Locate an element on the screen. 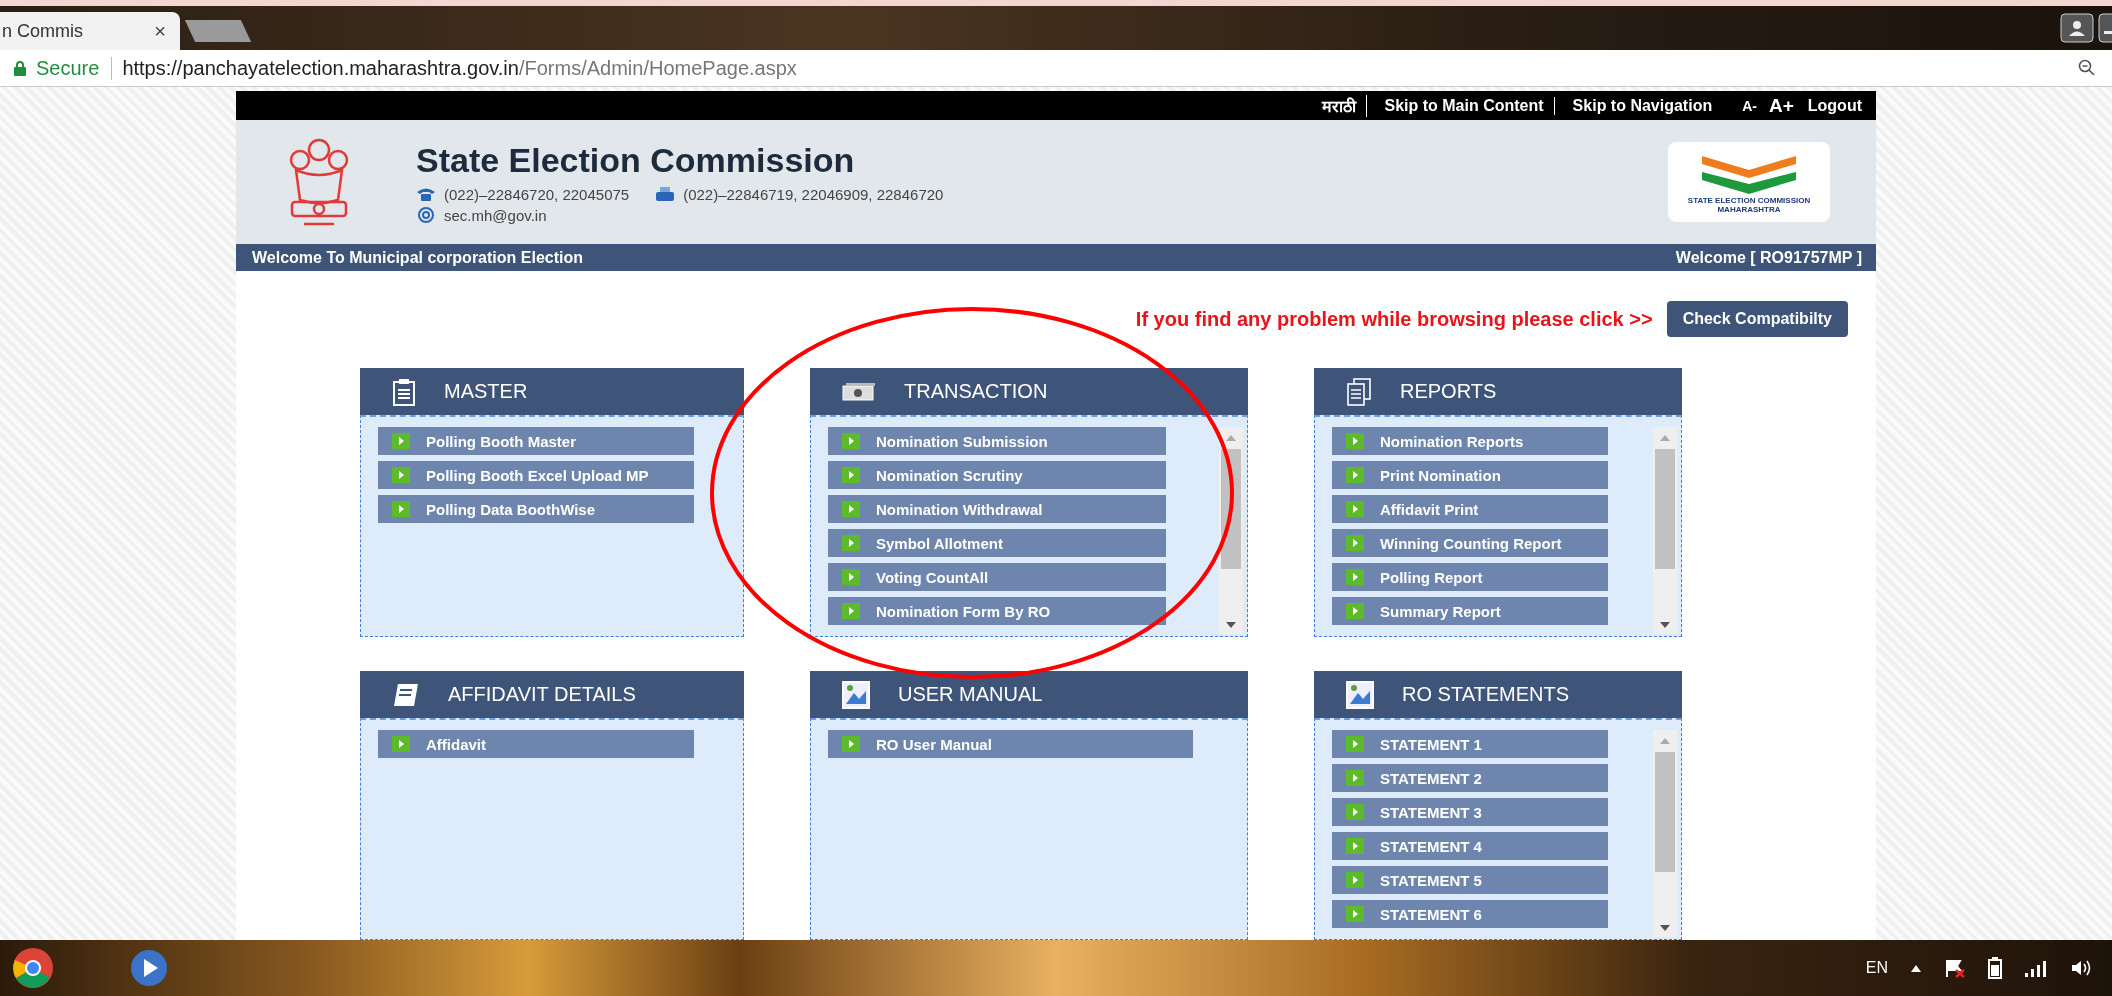 The image size is (2112, 996). header-link: Logout is located at coordinates (1834, 105).